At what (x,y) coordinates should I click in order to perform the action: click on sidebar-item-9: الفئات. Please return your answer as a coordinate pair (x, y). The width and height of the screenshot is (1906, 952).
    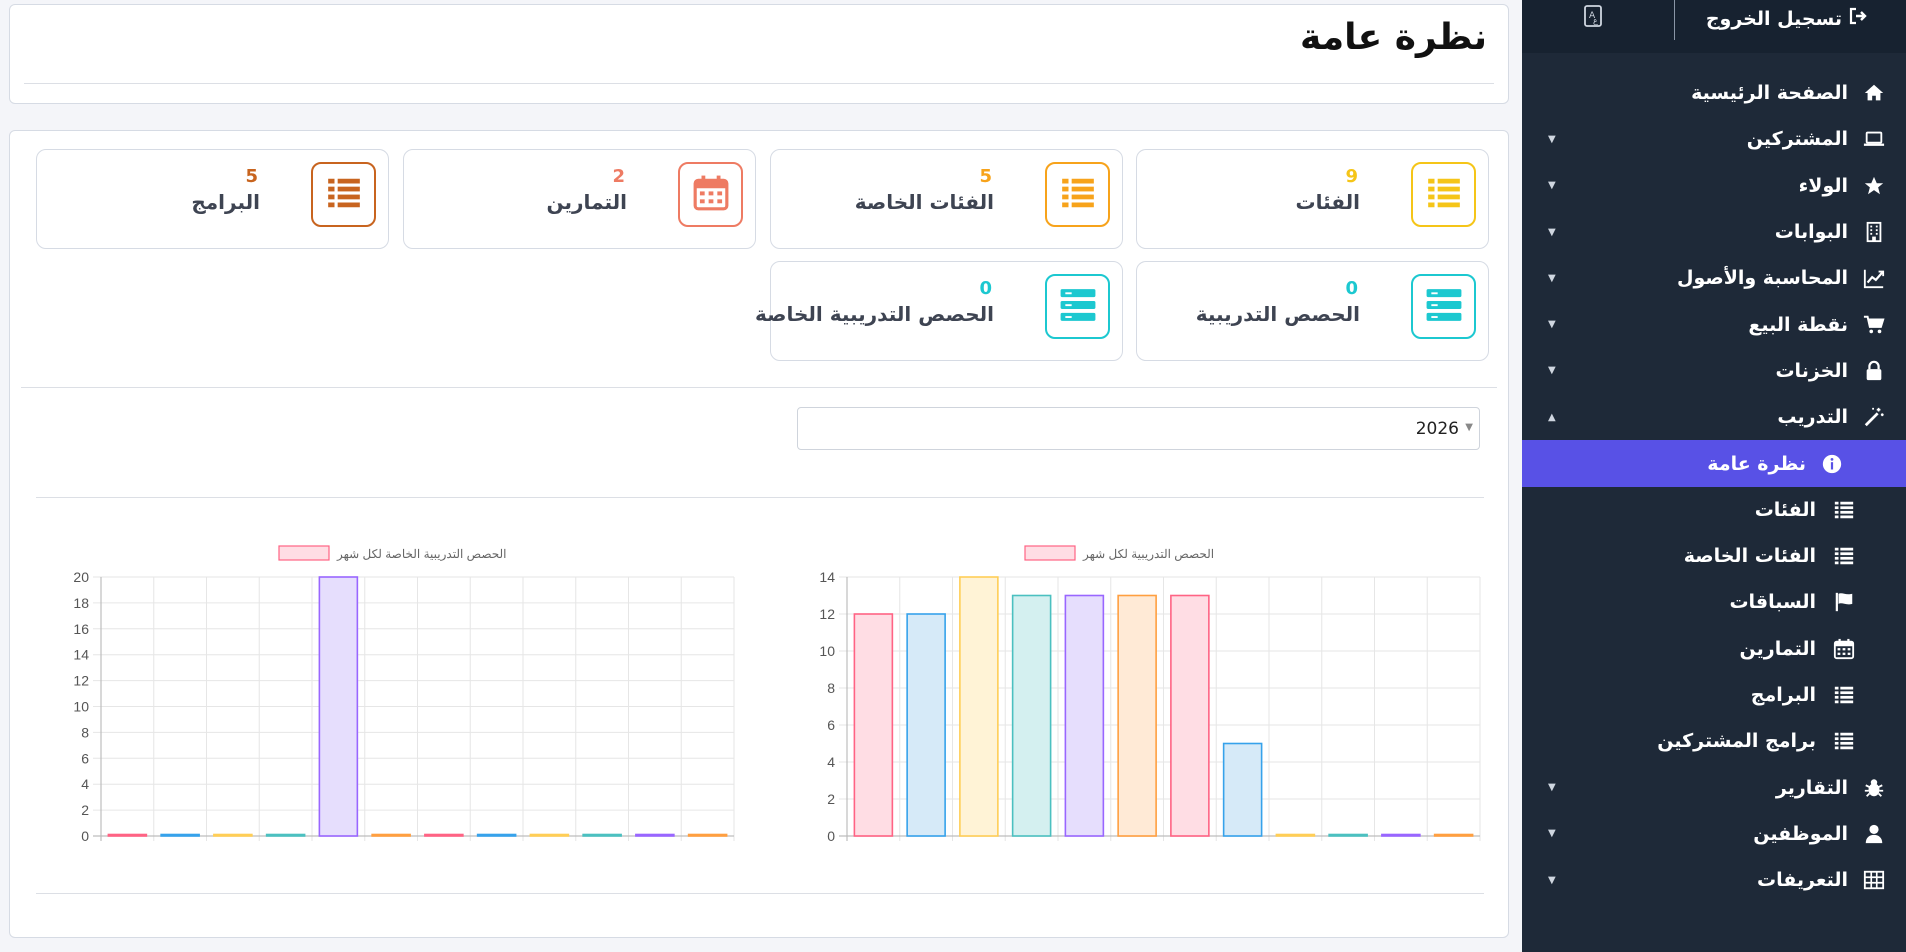
    Looking at the image, I should click on (1714, 510).